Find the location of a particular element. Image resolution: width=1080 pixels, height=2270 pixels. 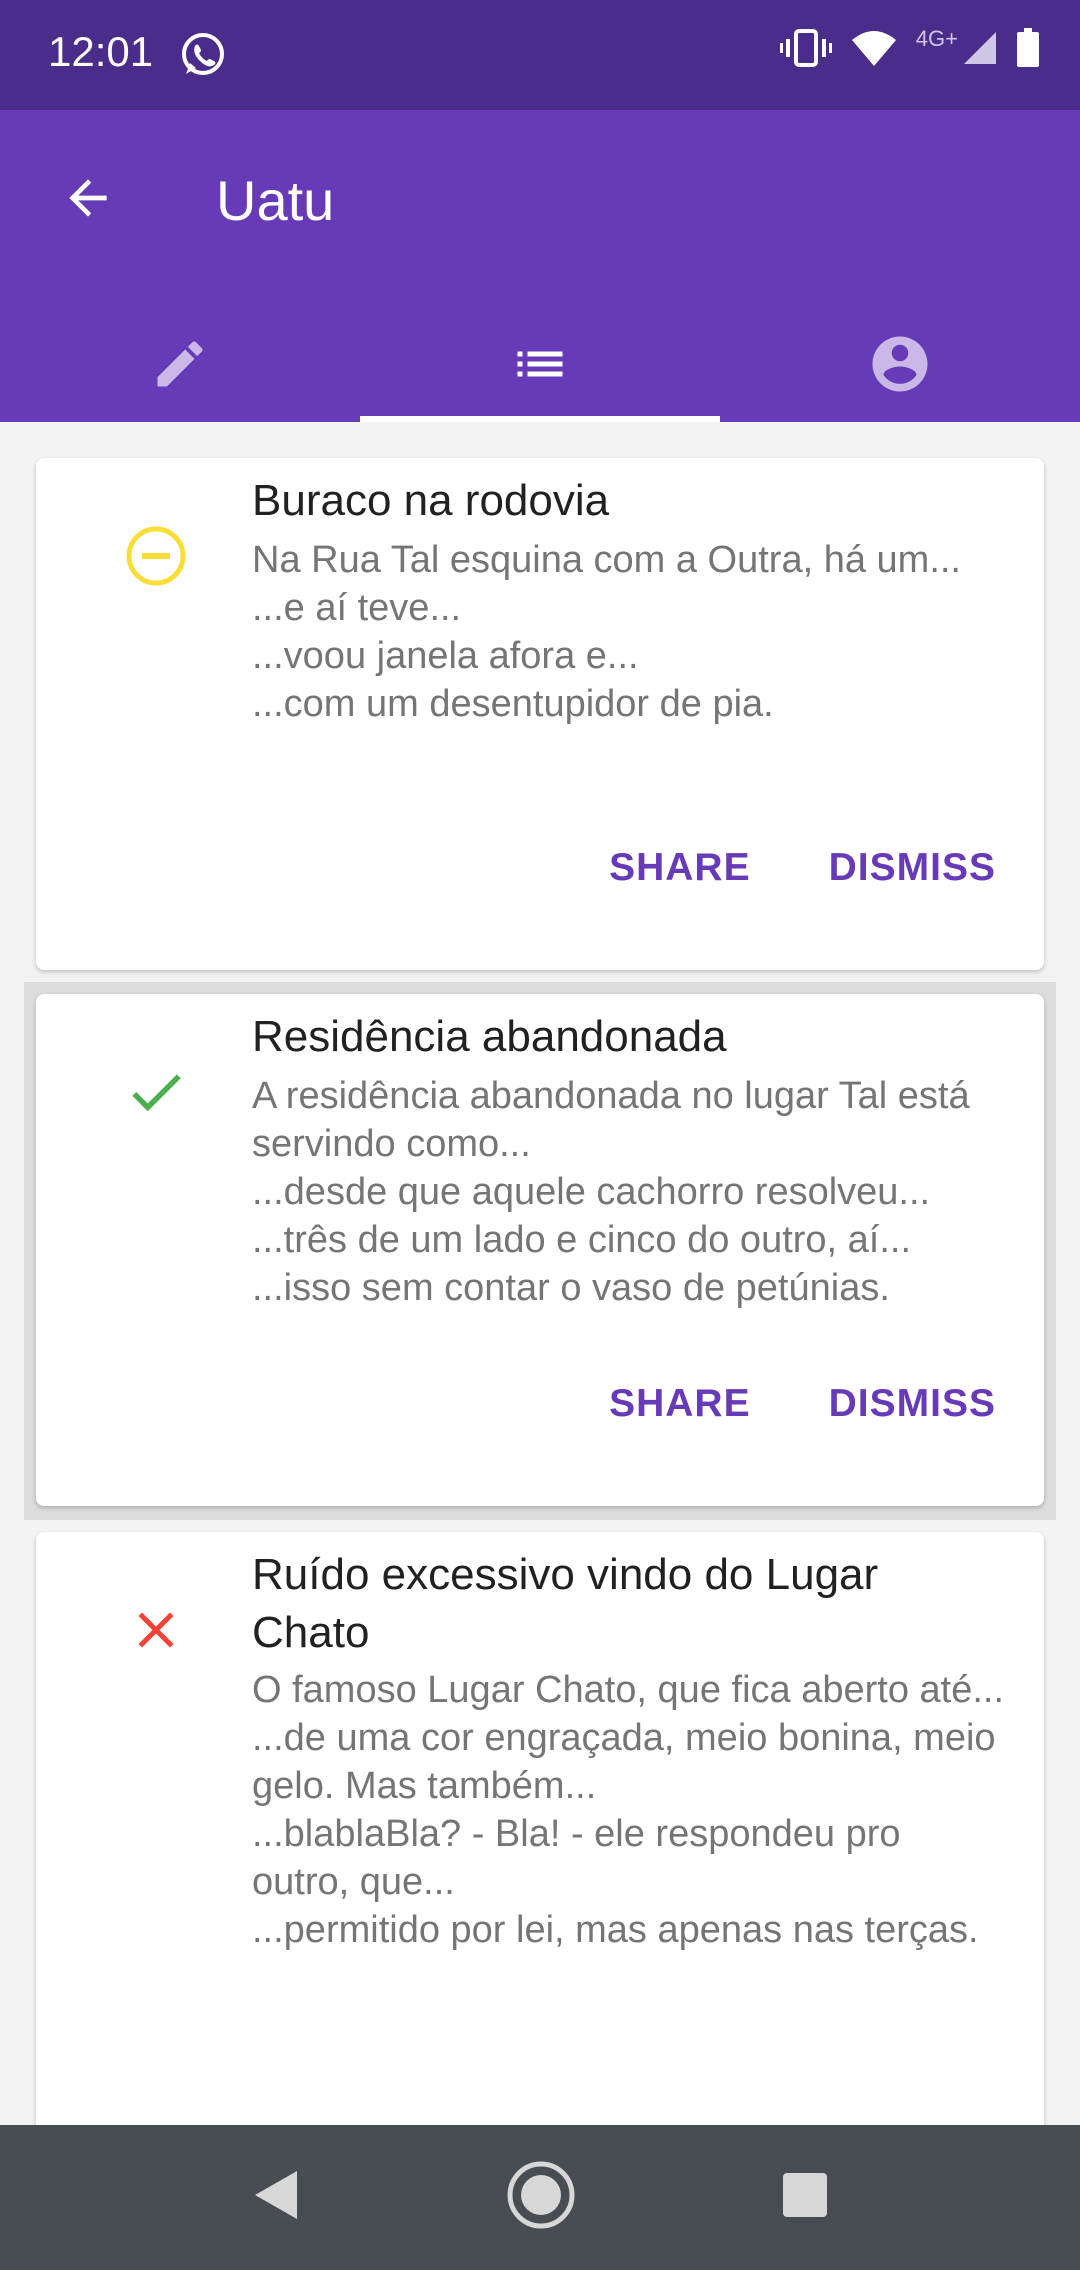

account-circle-icon is located at coordinates (900, 366).